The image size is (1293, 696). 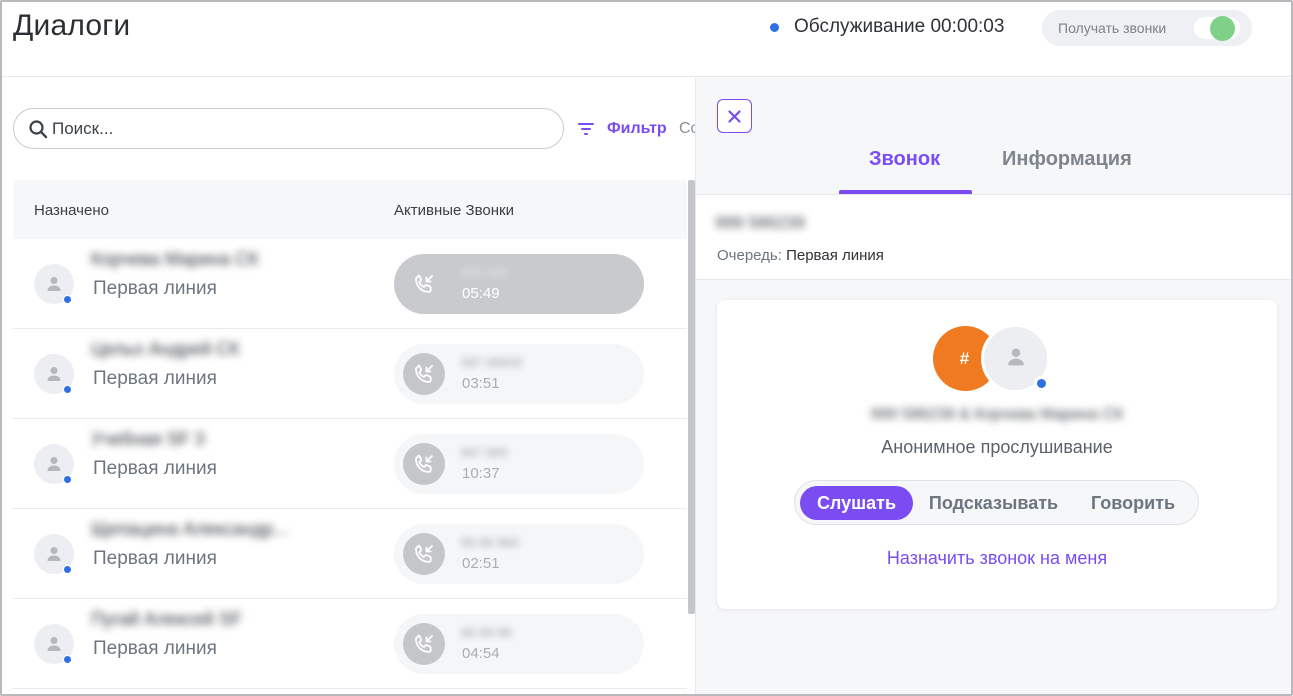 I want to click on agent-online-dot, so click(x=1041, y=383).